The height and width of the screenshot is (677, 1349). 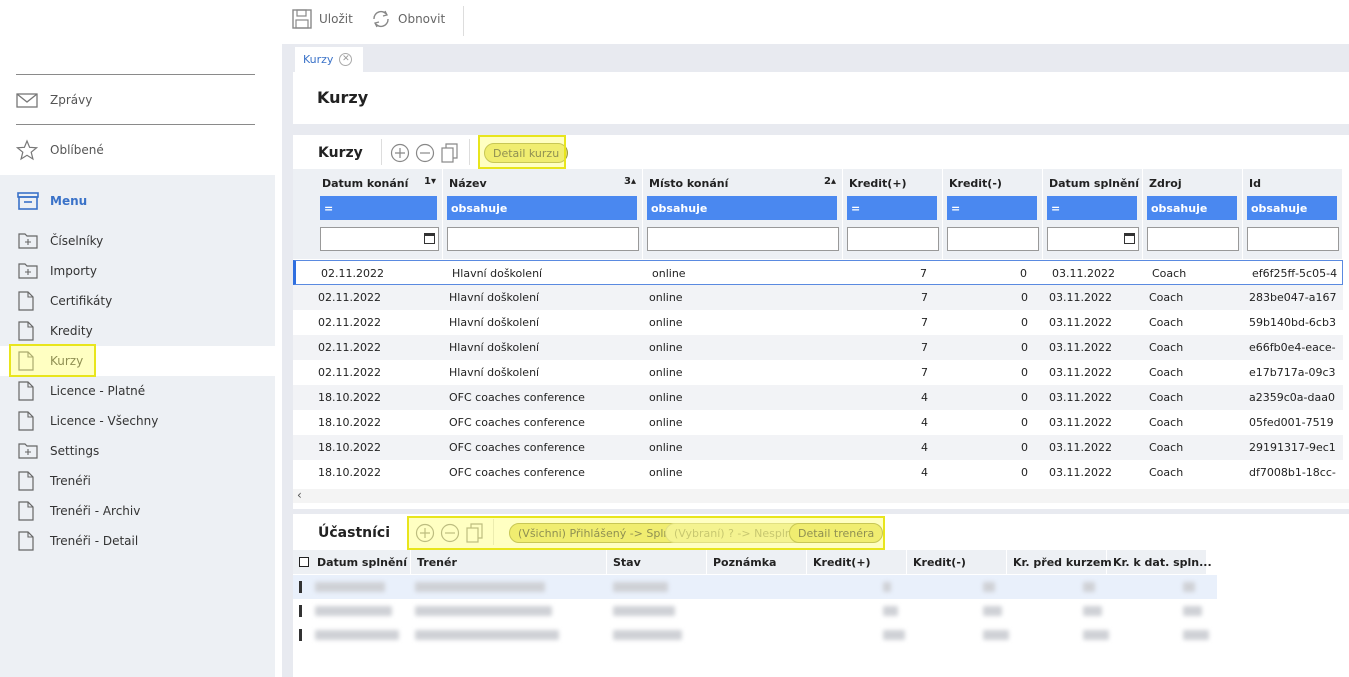 What do you see at coordinates (1080, 297) in the screenshot?
I see `table-cell: 03.11.2022` at bounding box center [1080, 297].